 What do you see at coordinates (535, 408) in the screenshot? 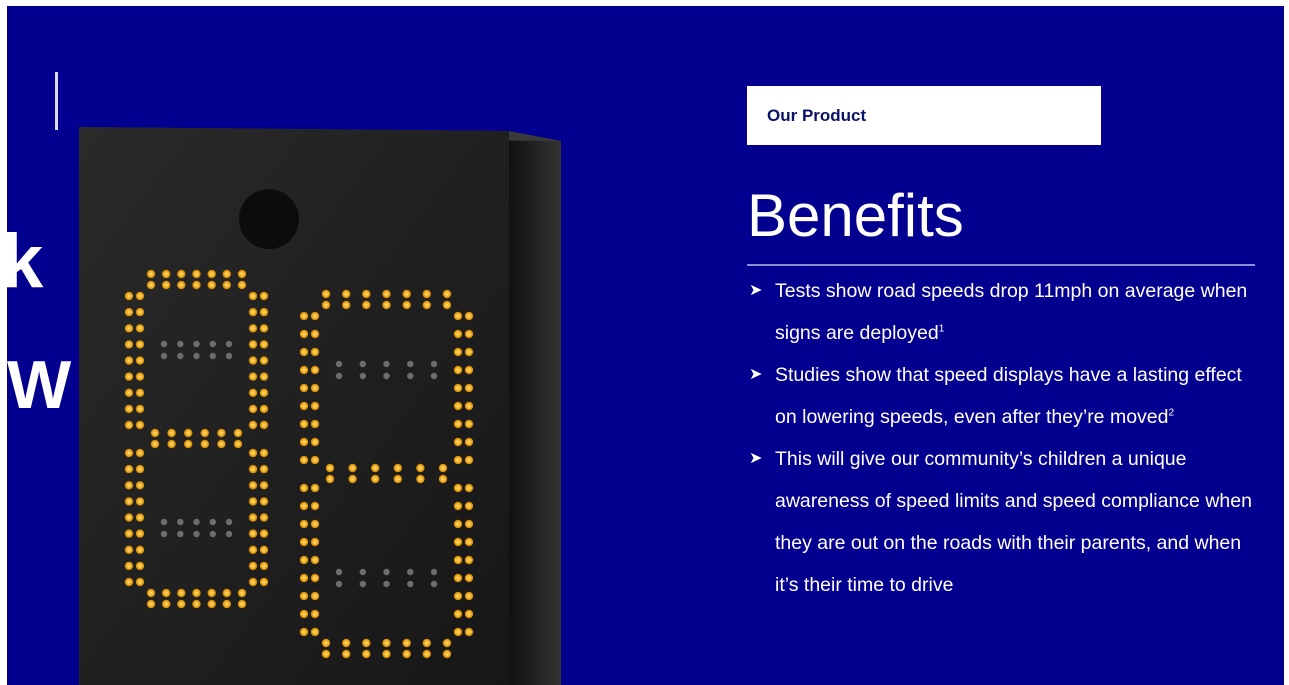
I see `sign-housing-side` at bounding box center [535, 408].